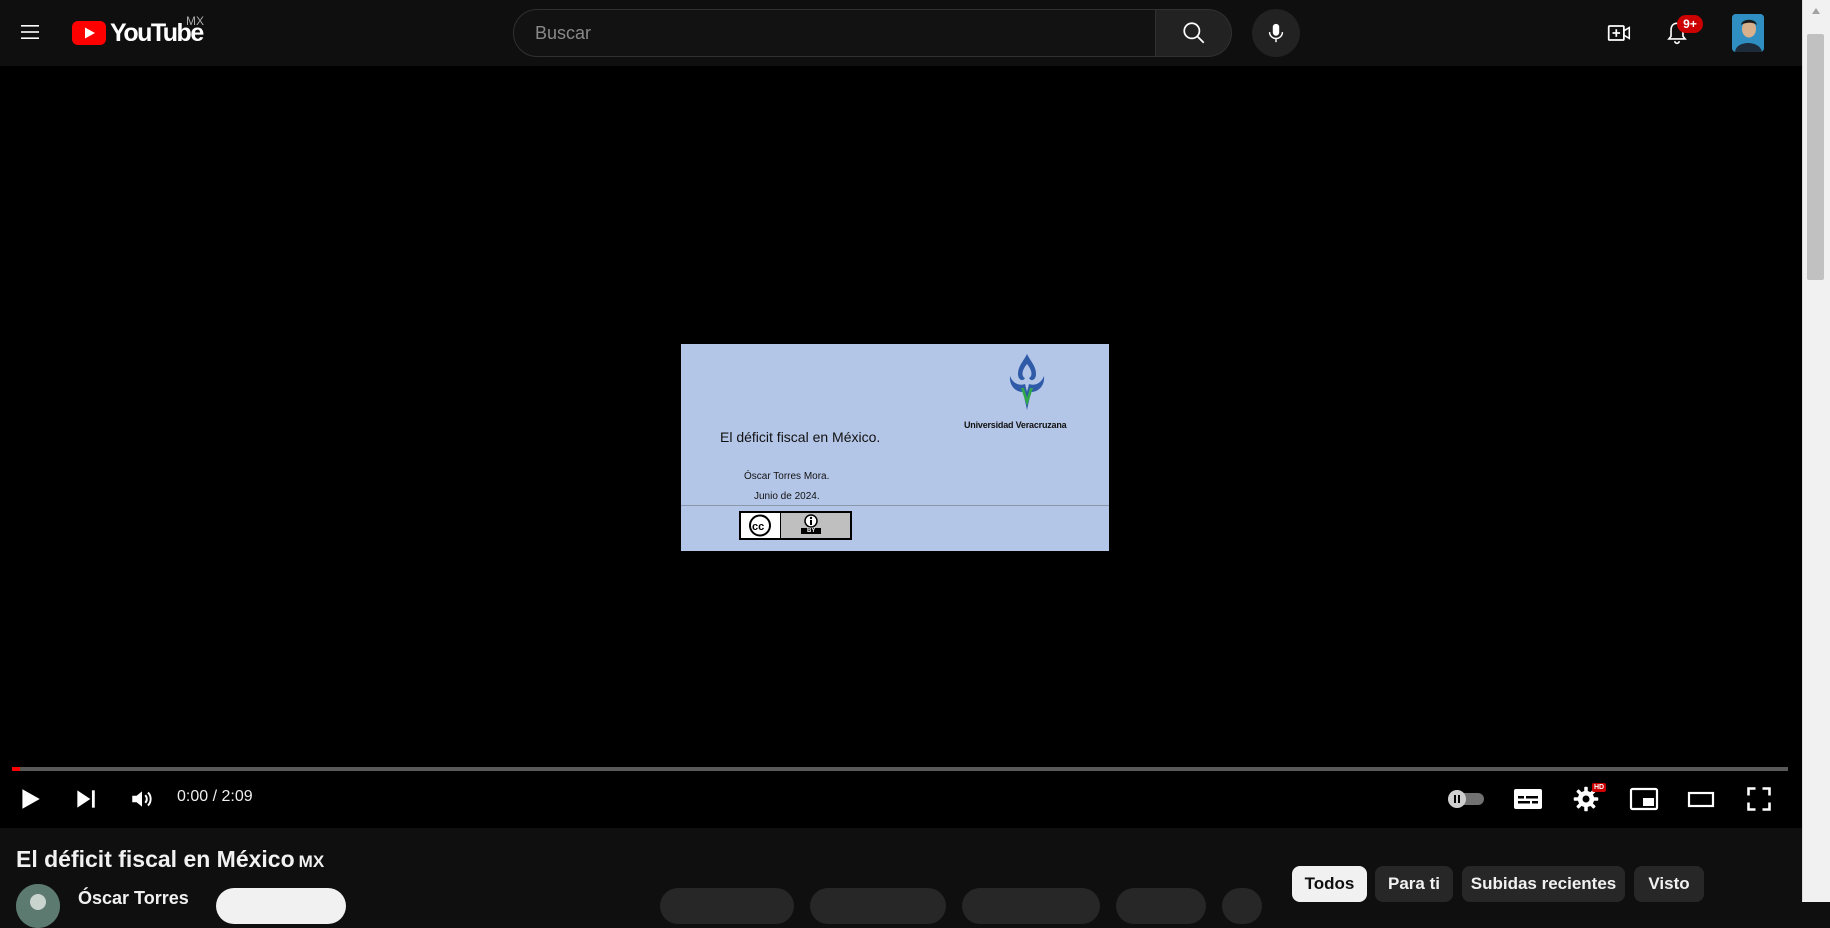  I want to click on fullscreen-icon, so click(1759, 799).